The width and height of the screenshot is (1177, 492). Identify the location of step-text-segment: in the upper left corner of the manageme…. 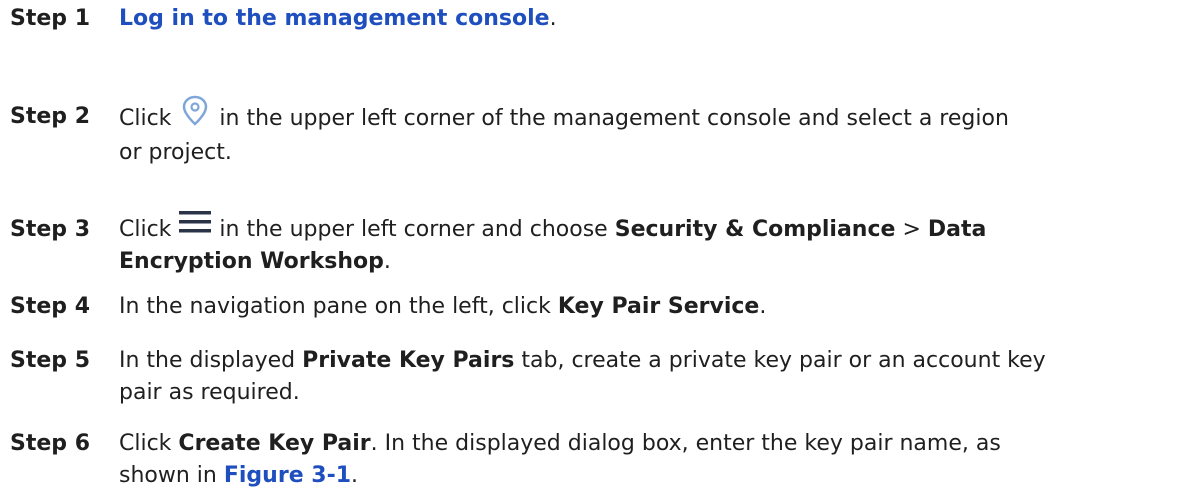
(614, 118).